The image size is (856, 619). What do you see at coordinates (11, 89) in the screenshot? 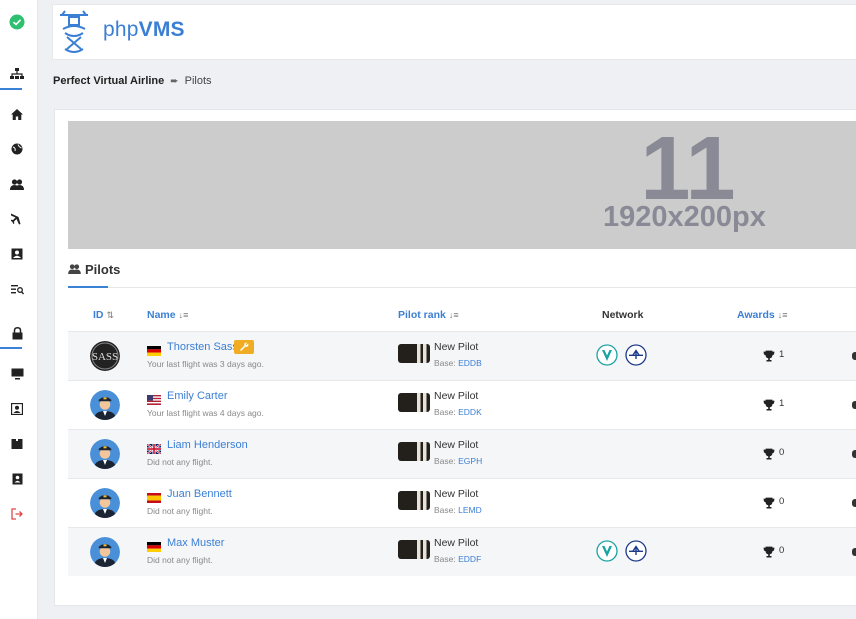
I see `sidebar-active-indicator` at bounding box center [11, 89].